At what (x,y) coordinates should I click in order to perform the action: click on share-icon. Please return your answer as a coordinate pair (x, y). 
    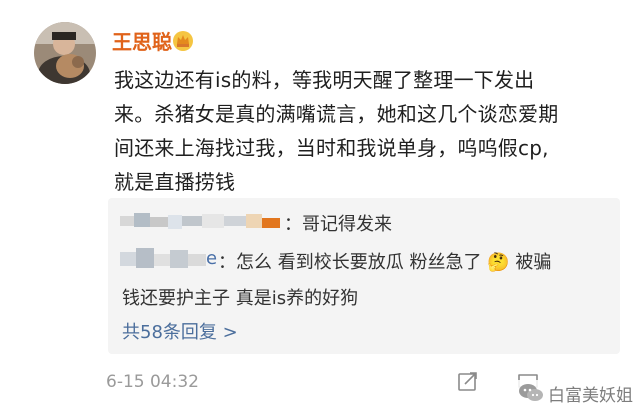
    Looking at the image, I should click on (468, 382).